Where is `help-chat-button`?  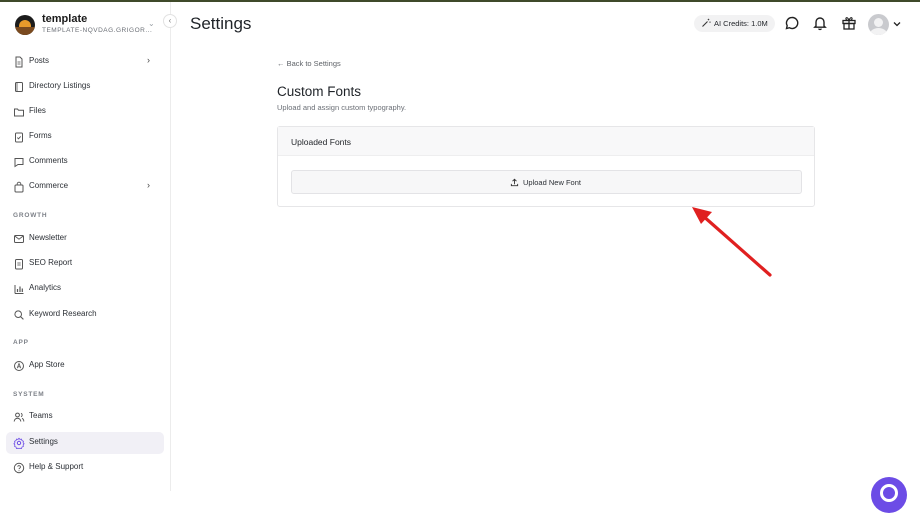 help-chat-button is located at coordinates (889, 495).